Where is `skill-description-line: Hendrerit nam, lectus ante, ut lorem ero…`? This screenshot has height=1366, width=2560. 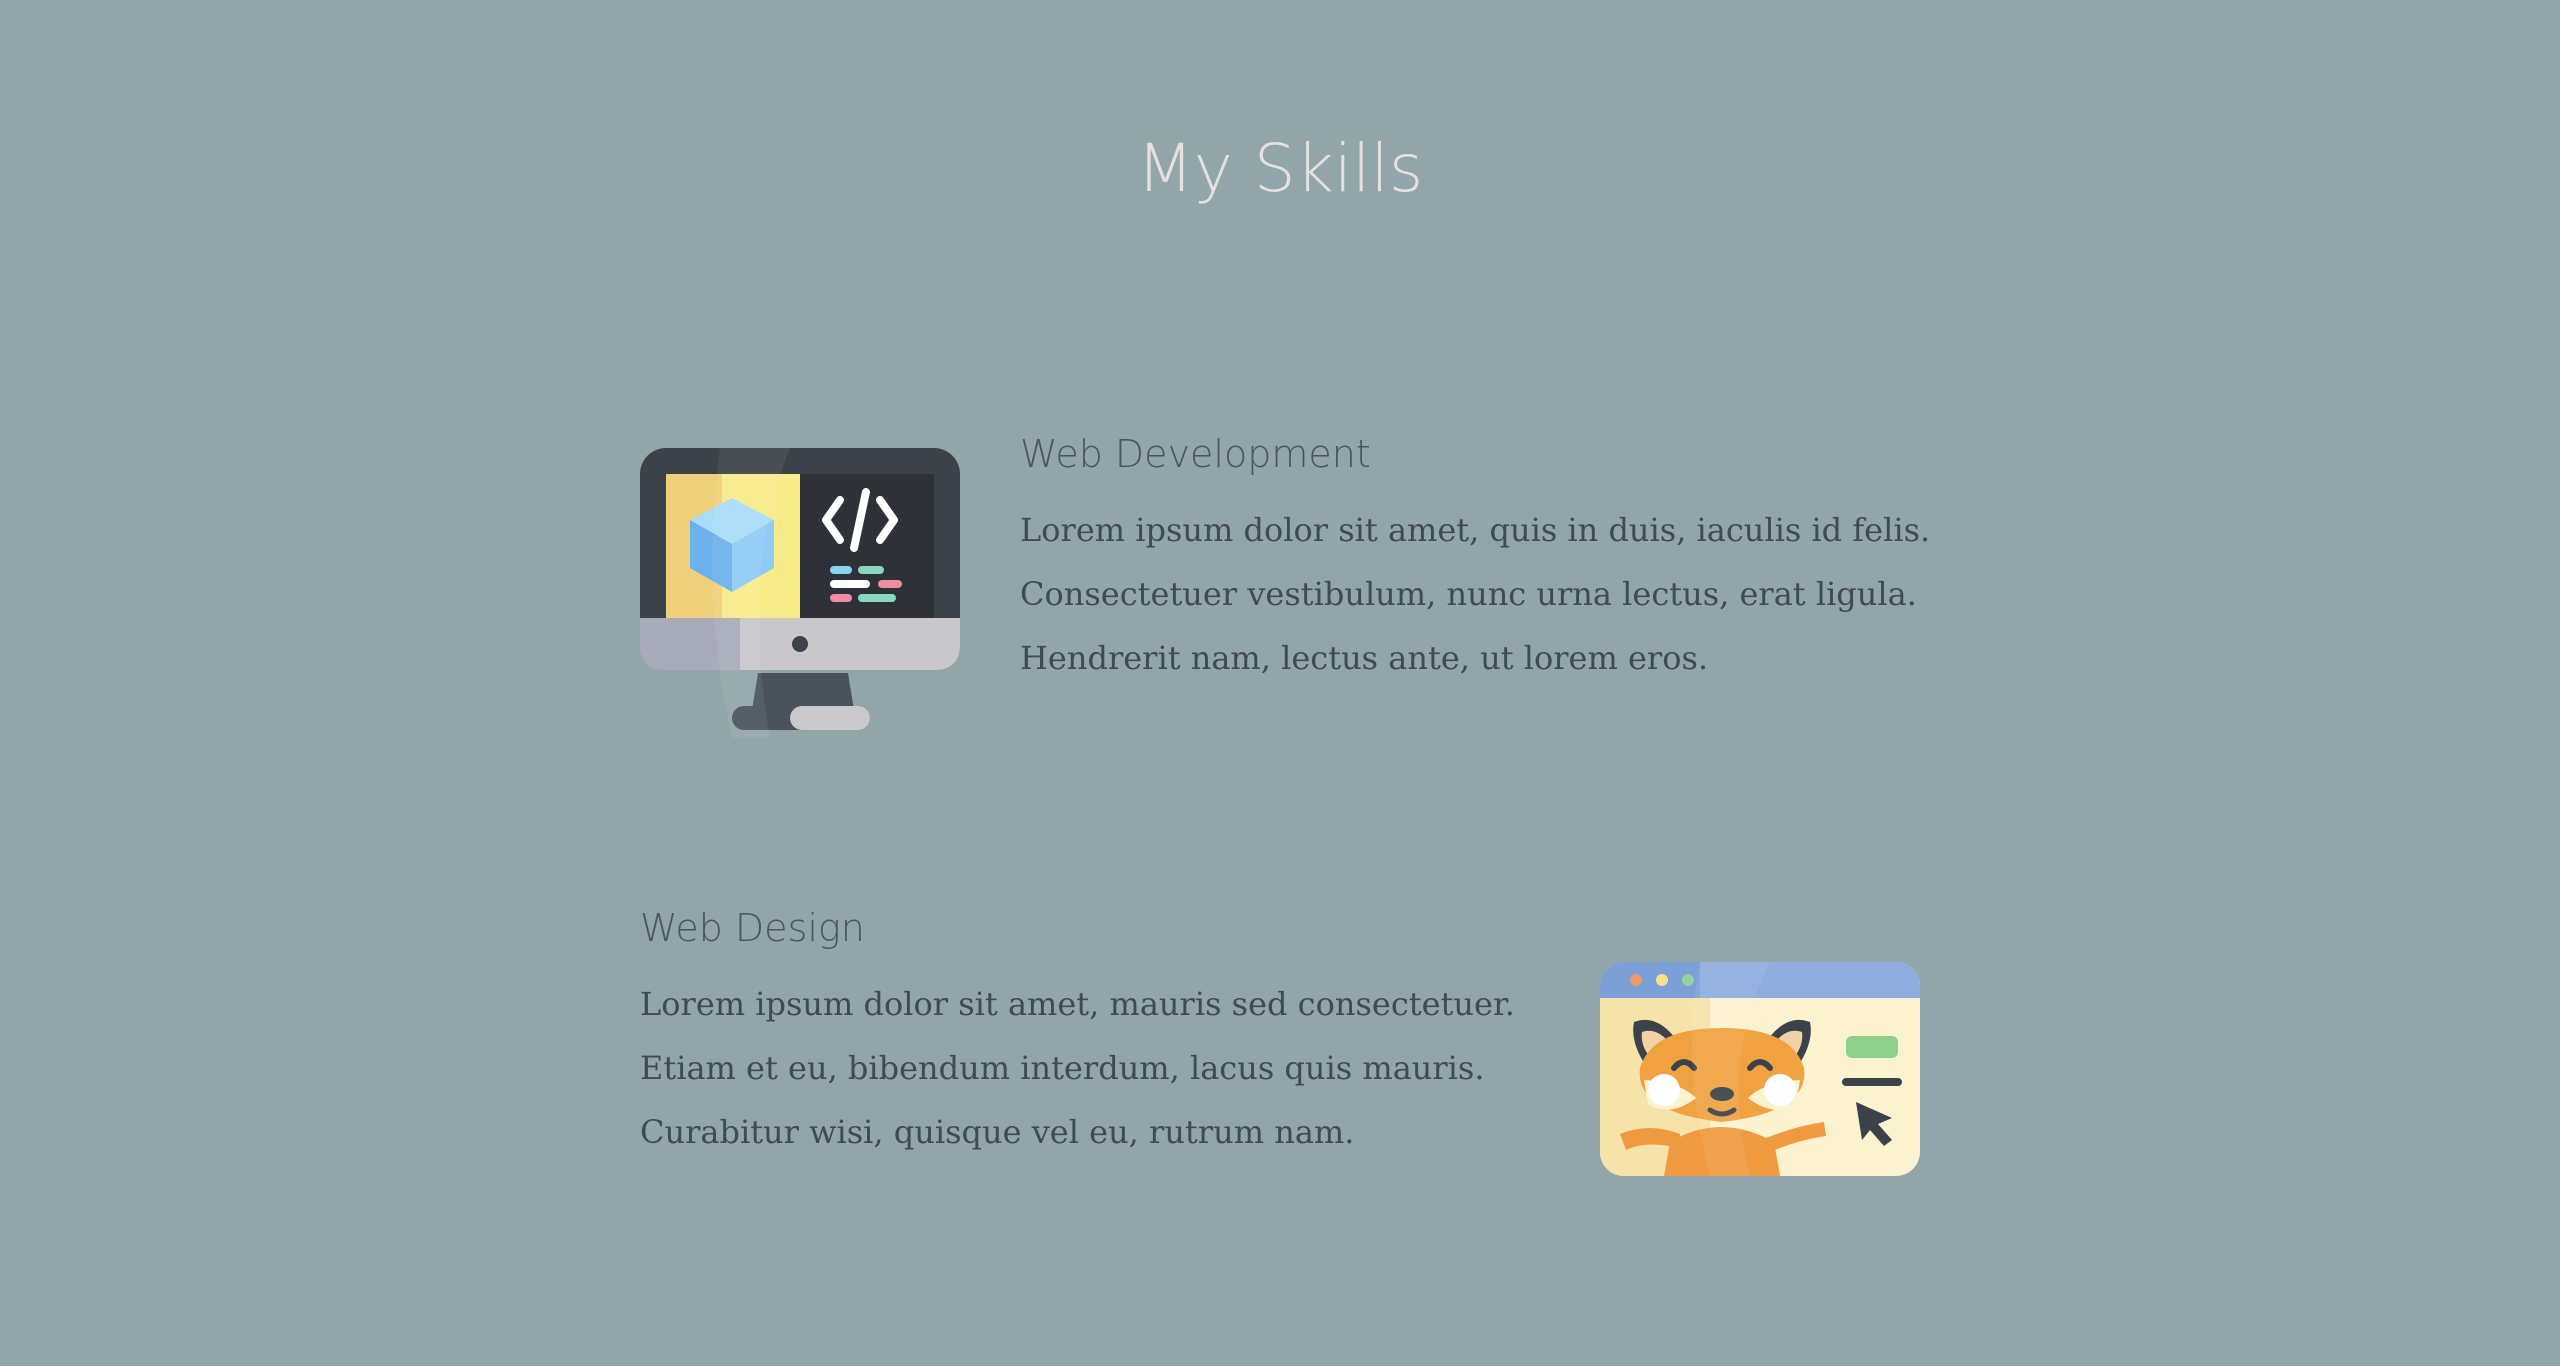 skill-description-line: Hendrerit nam, lectus ante, ut lorem ero… is located at coordinates (1364, 658).